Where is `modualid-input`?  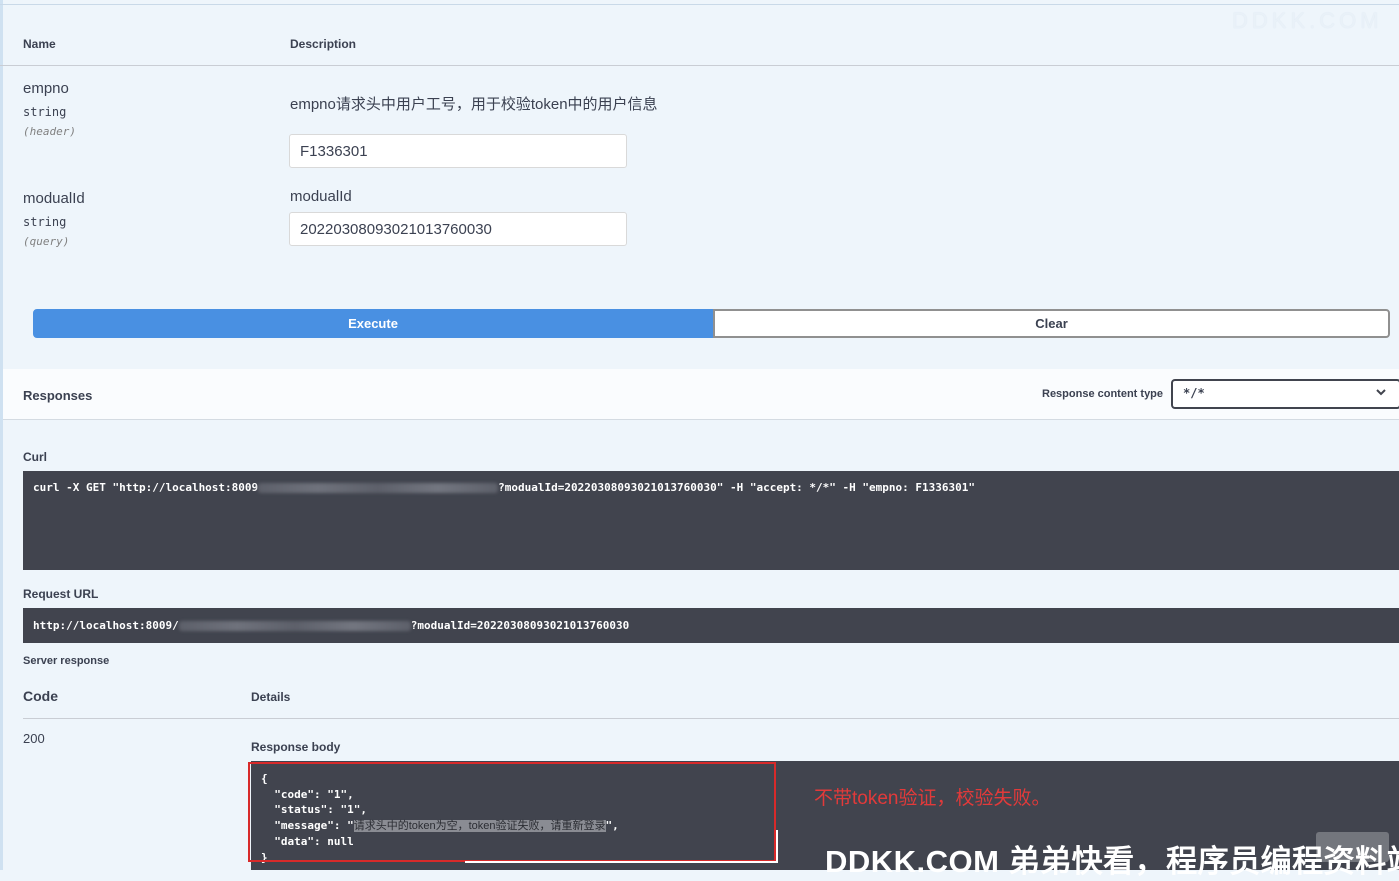 modualid-input is located at coordinates (458, 229).